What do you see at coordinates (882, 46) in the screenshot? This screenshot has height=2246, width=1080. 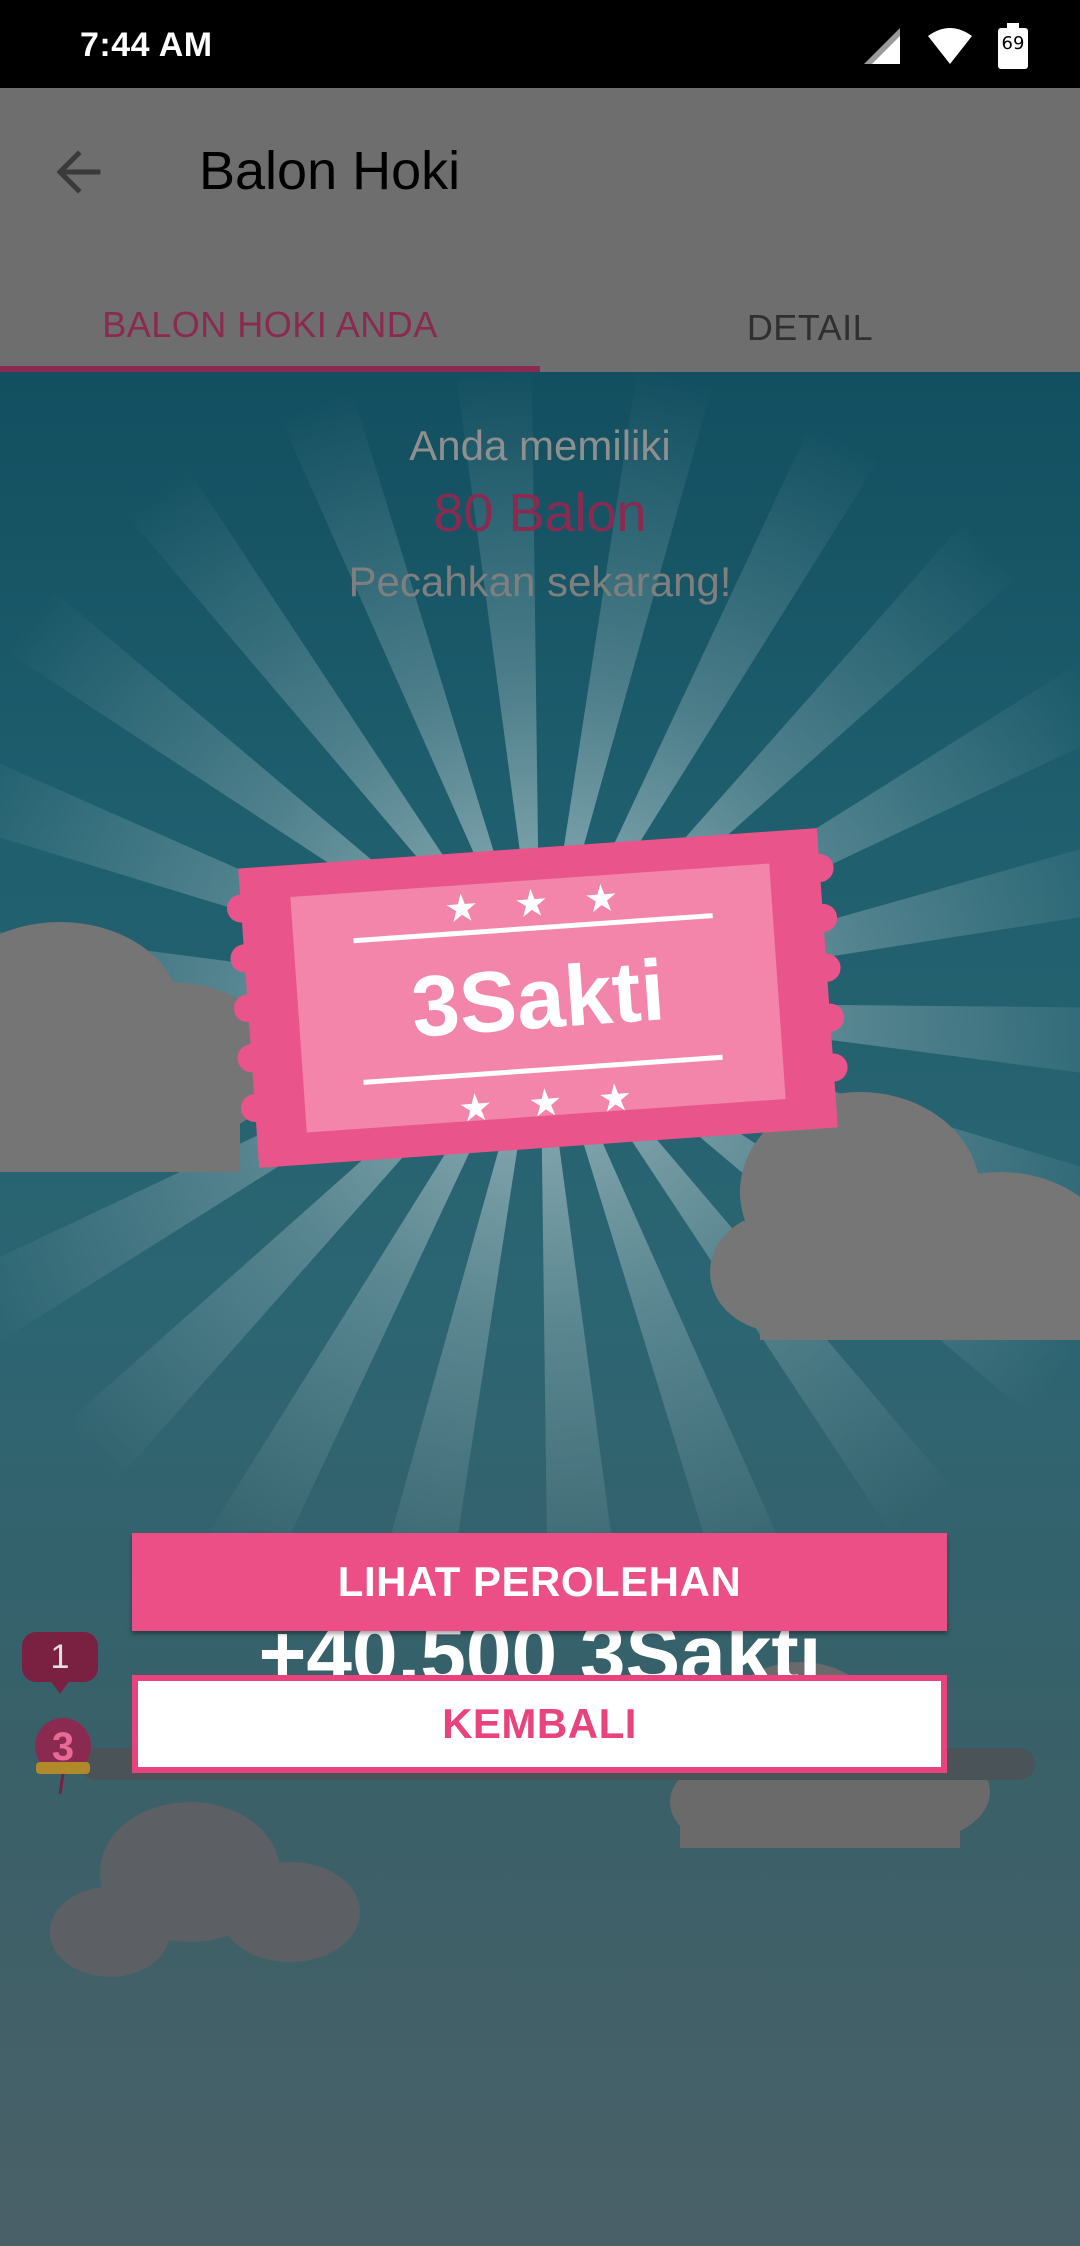 I see `signal-icon` at bounding box center [882, 46].